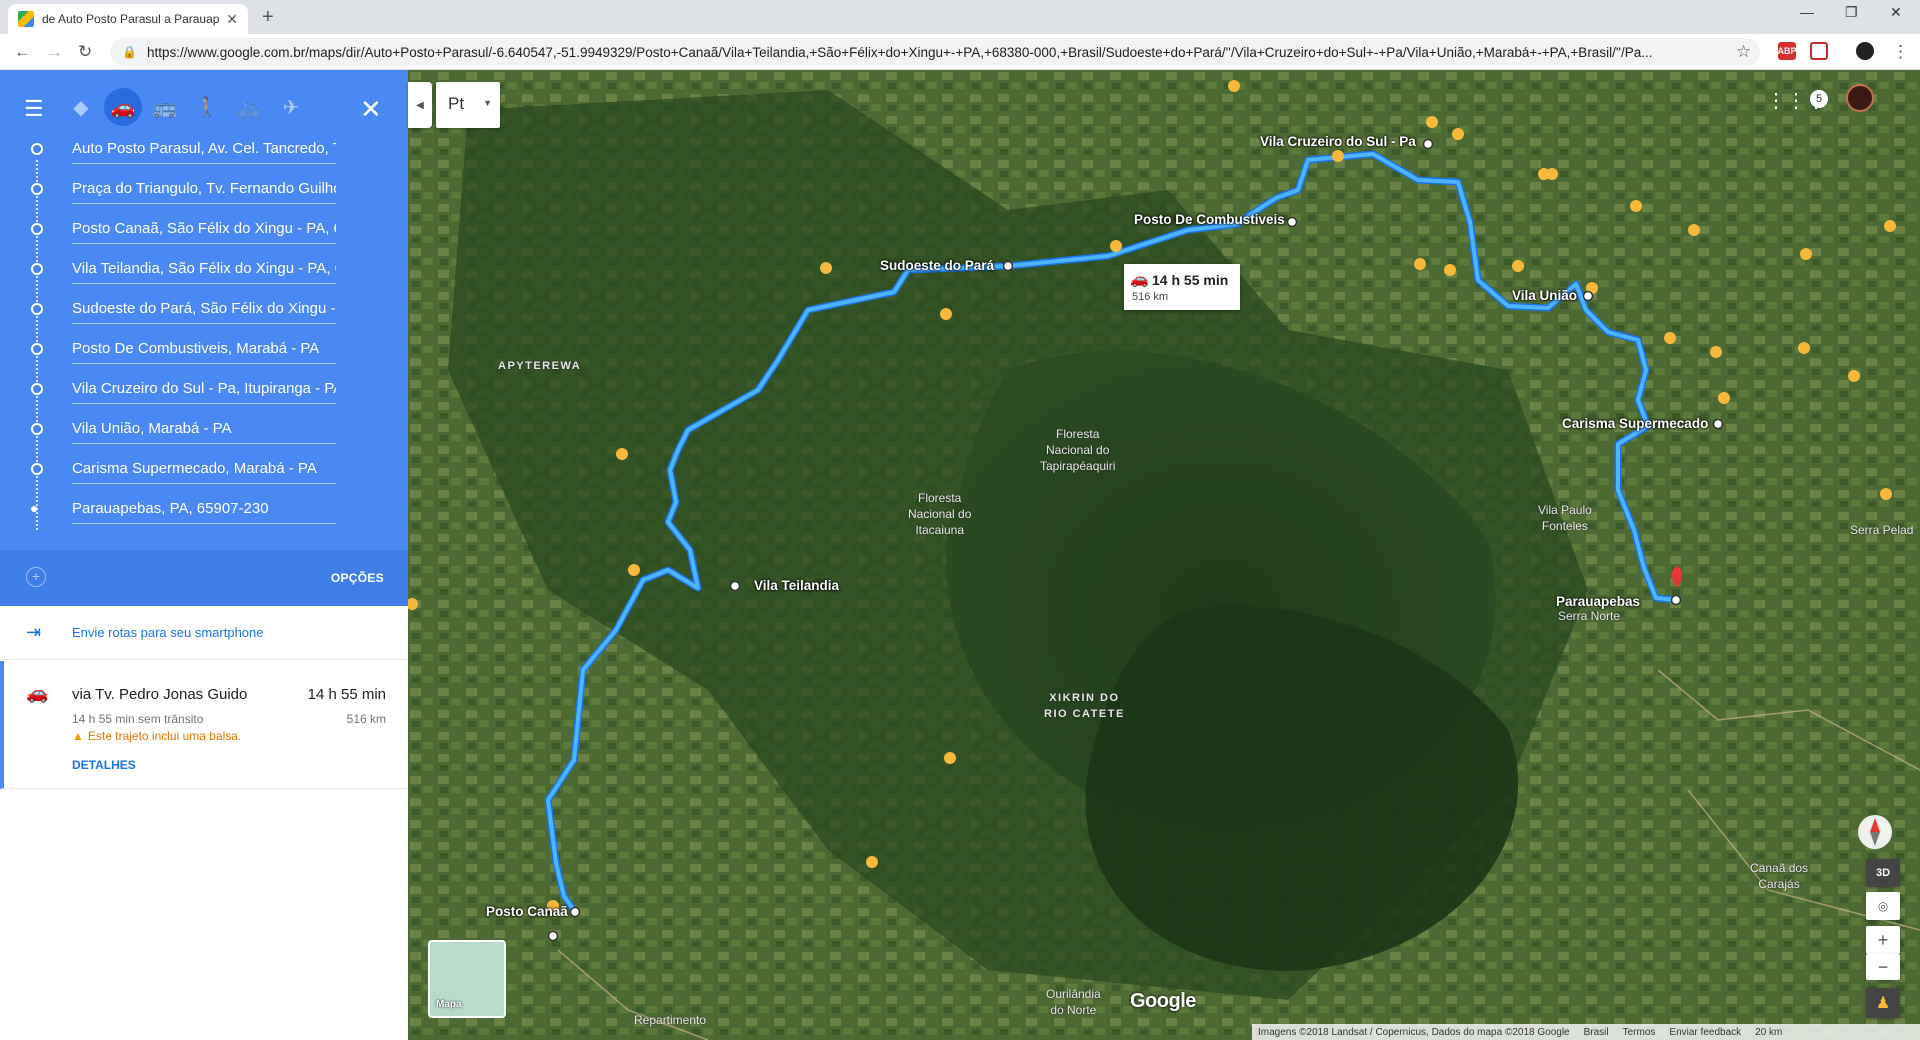 Image resolution: width=1920 pixels, height=1040 pixels. Describe the element at coordinates (420, 105) in the screenshot. I see `collapse-panel-button: ◀` at that location.